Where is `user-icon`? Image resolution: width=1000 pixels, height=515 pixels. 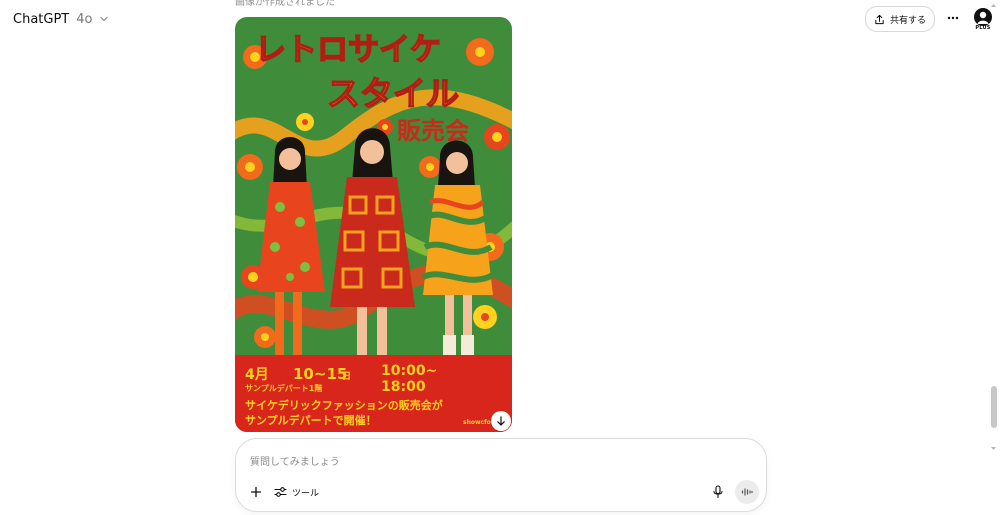 user-icon is located at coordinates (983, 17).